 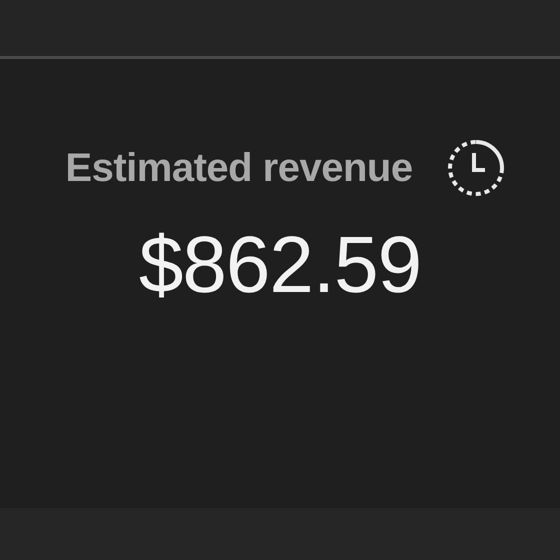 I want to click on clock-icon, so click(x=475, y=168).